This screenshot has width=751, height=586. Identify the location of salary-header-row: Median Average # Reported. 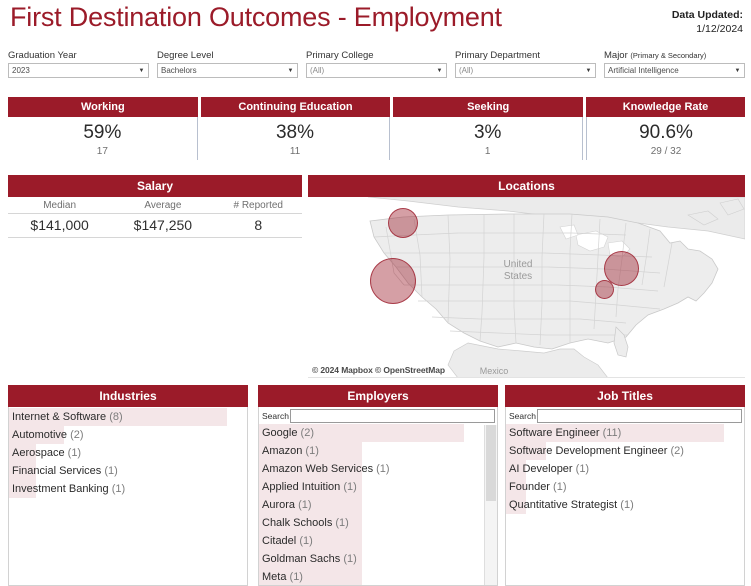
(155, 205).